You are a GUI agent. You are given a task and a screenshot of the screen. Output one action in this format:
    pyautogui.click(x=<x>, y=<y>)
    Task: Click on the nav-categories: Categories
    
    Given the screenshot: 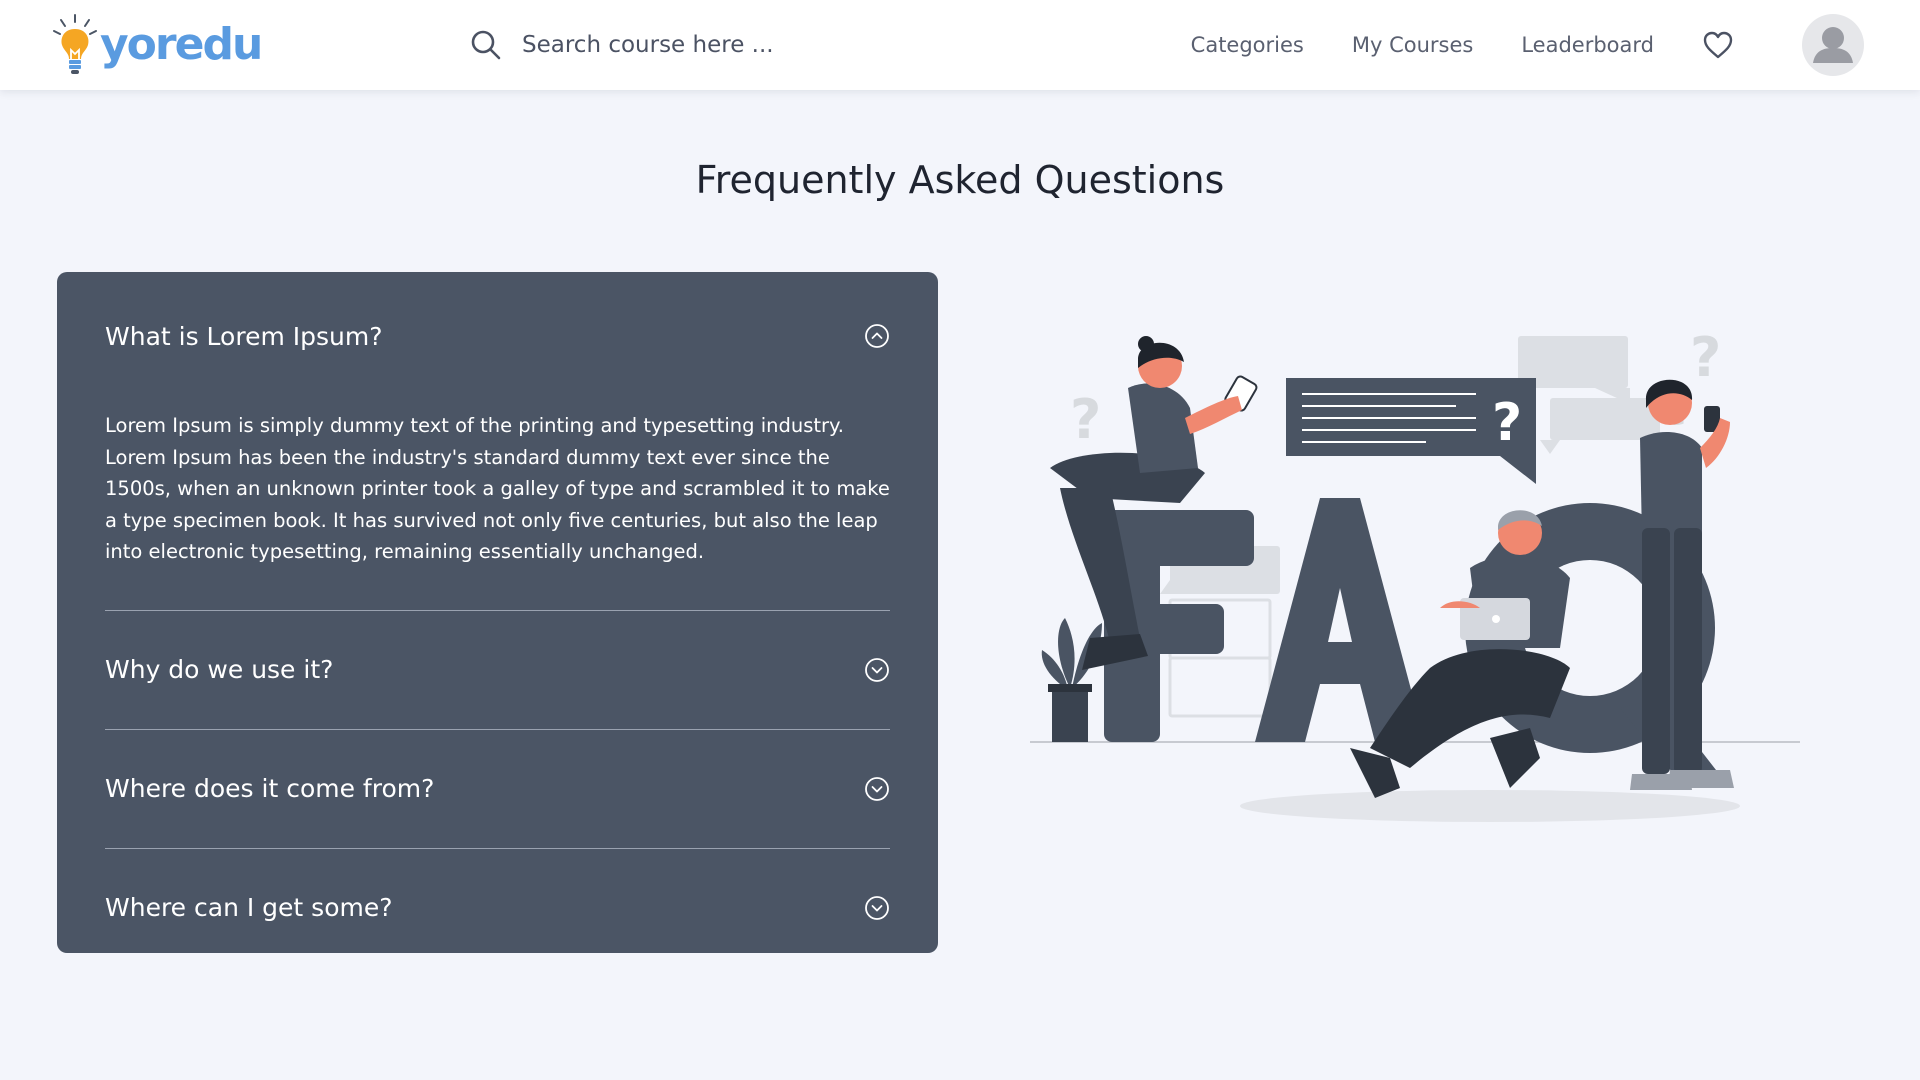 What is the action you would take?
    pyautogui.click(x=1247, y=45)
    